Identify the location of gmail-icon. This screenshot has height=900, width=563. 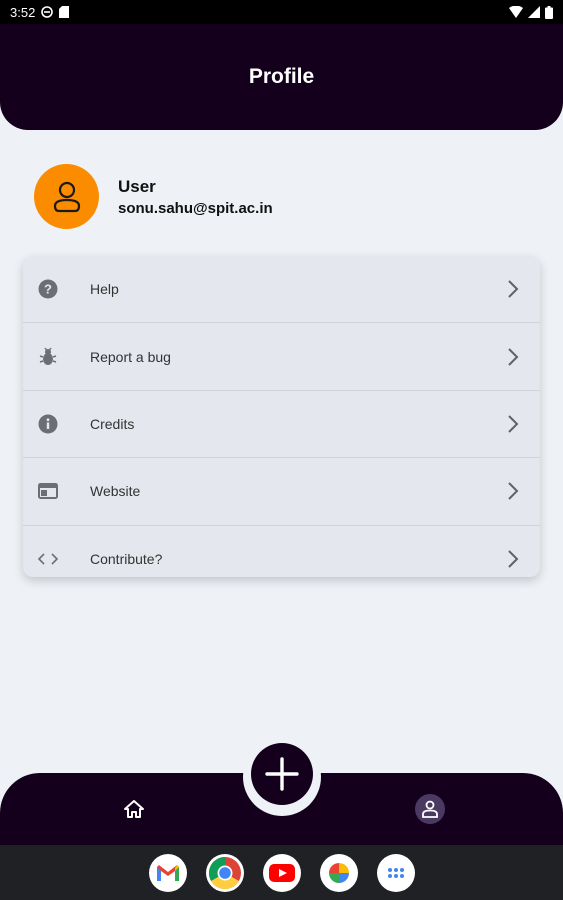
(167, 872).